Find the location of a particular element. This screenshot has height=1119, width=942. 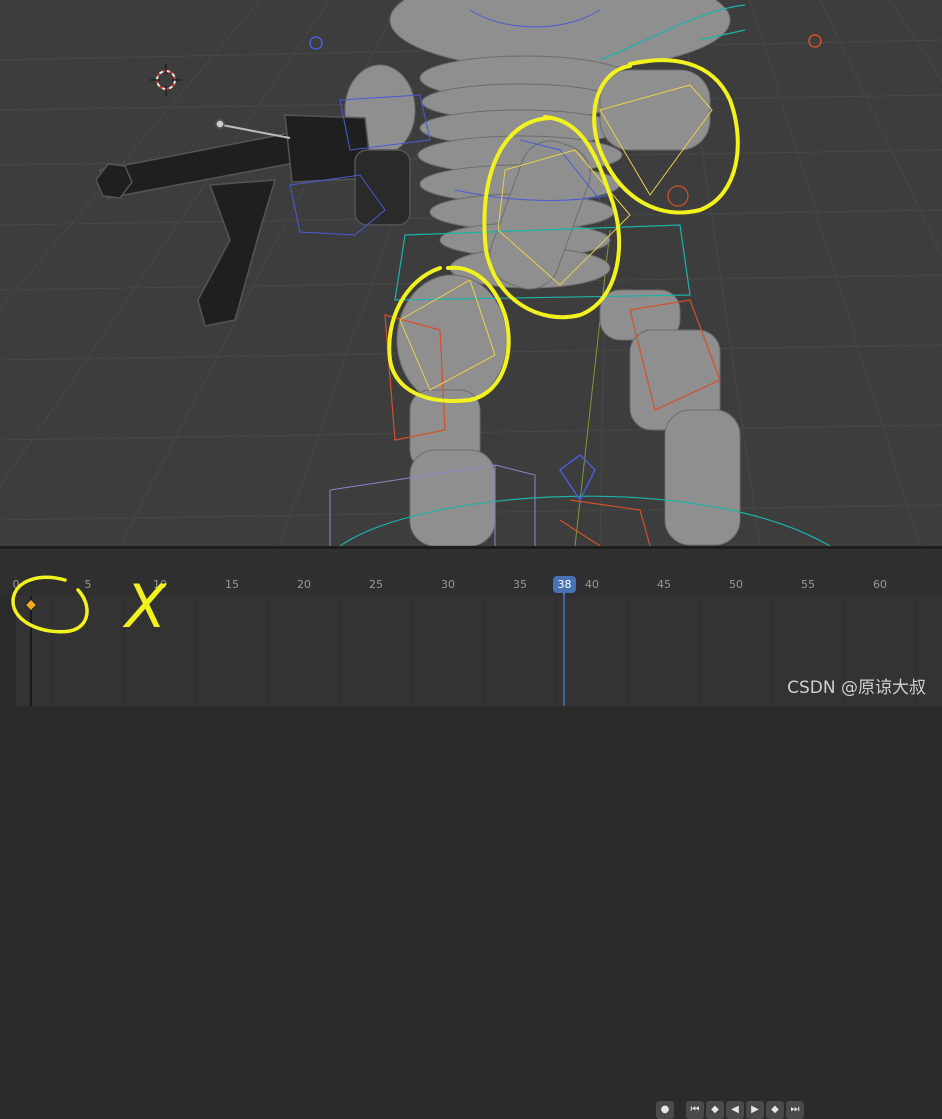

playback-controls: ● ⏮ ◆ ◀ ▶ ◆ ⏭ is located at coordinates (730, 1110).